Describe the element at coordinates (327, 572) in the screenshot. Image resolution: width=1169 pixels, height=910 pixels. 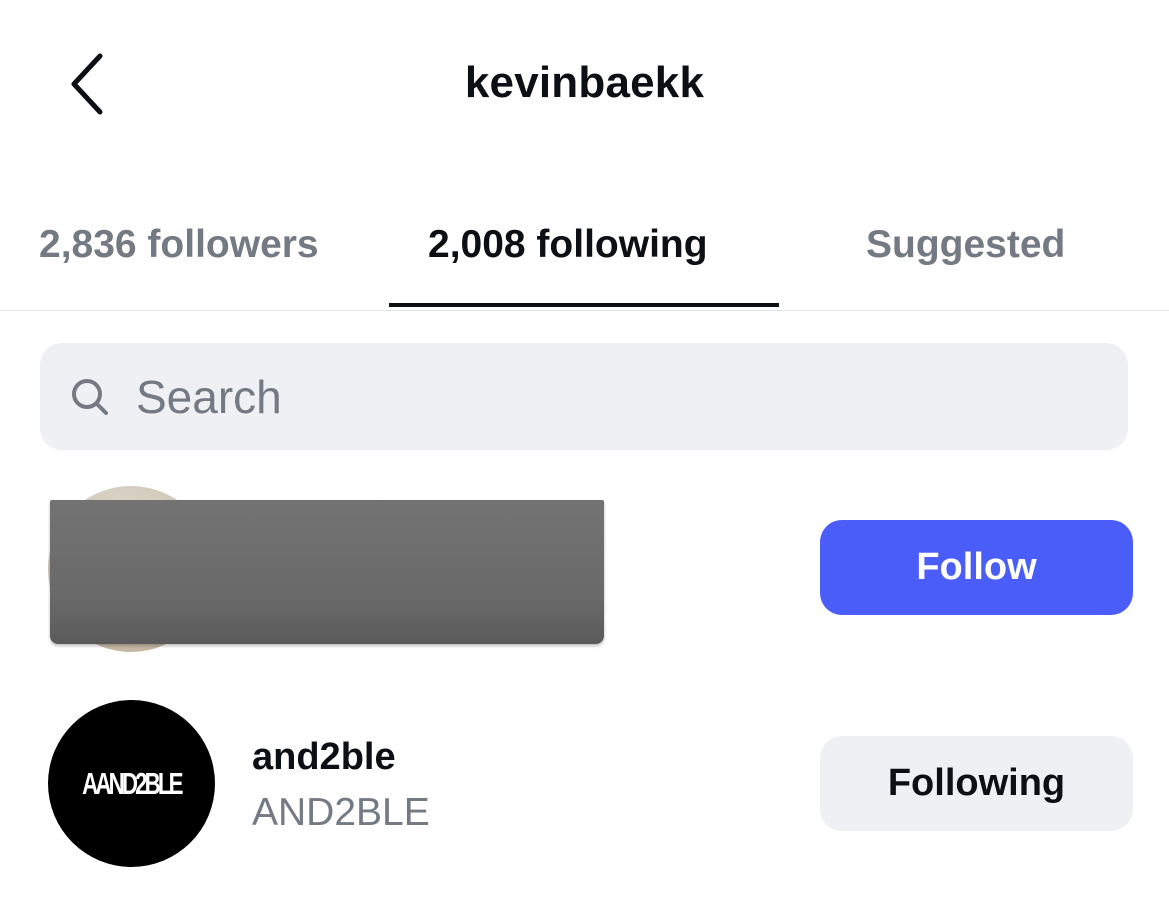
I see `redaction-block` at that location.